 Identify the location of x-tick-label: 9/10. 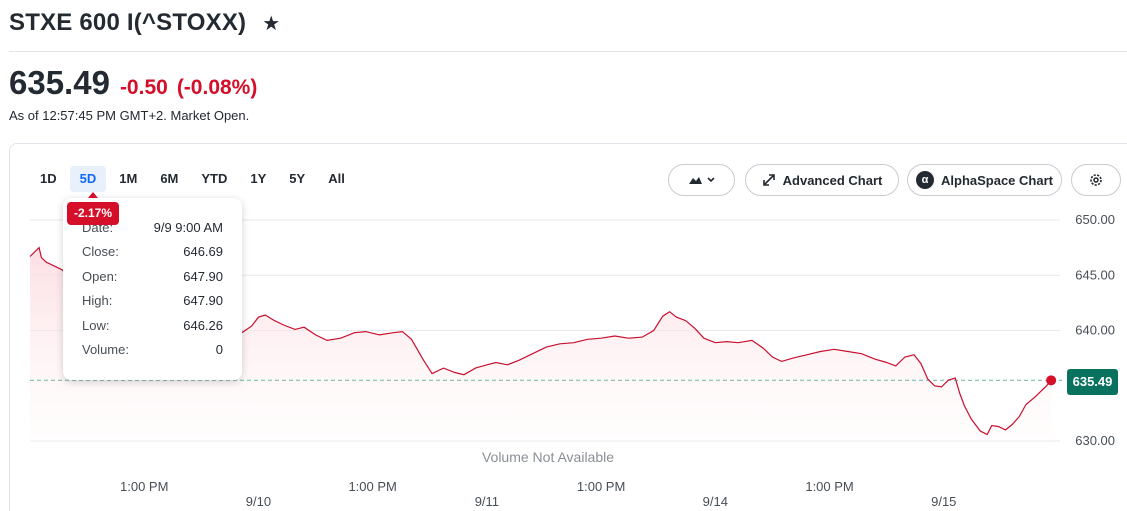
(258, 501).